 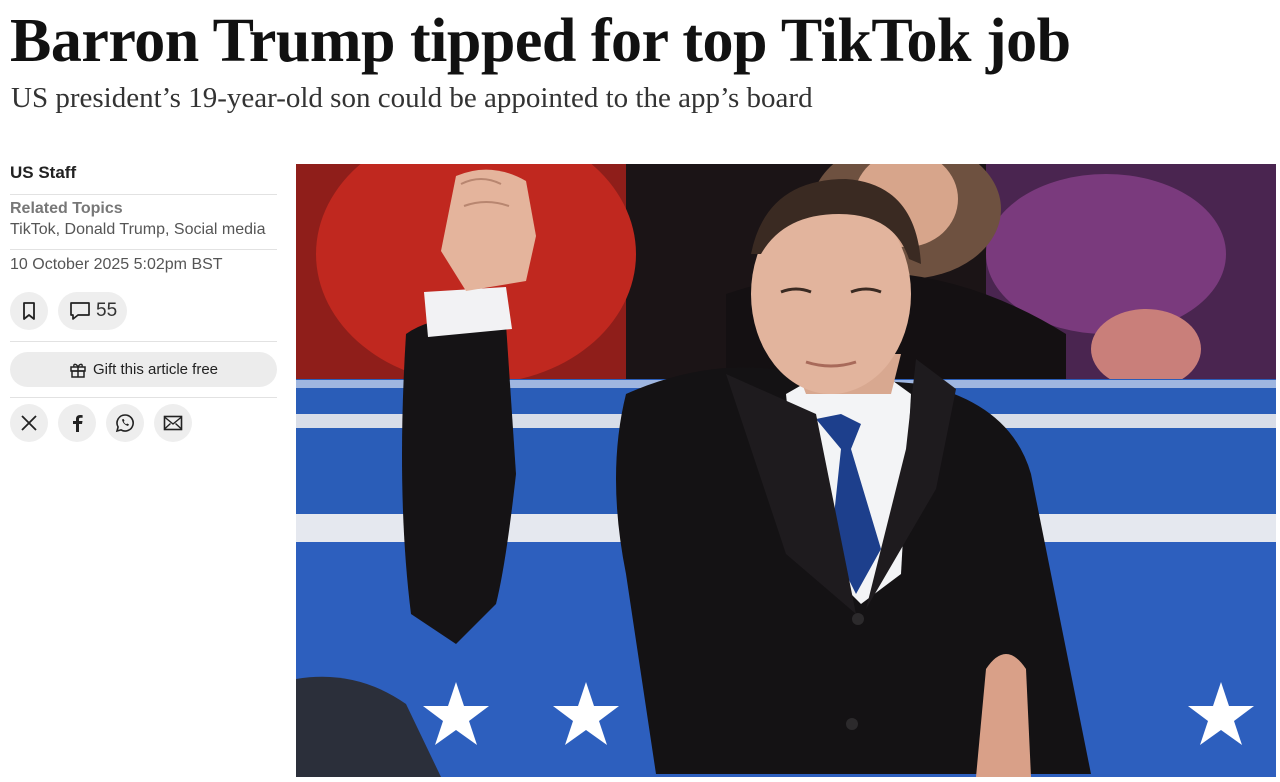 I want to click on bookmark-icon, so click(x=29, y=311).